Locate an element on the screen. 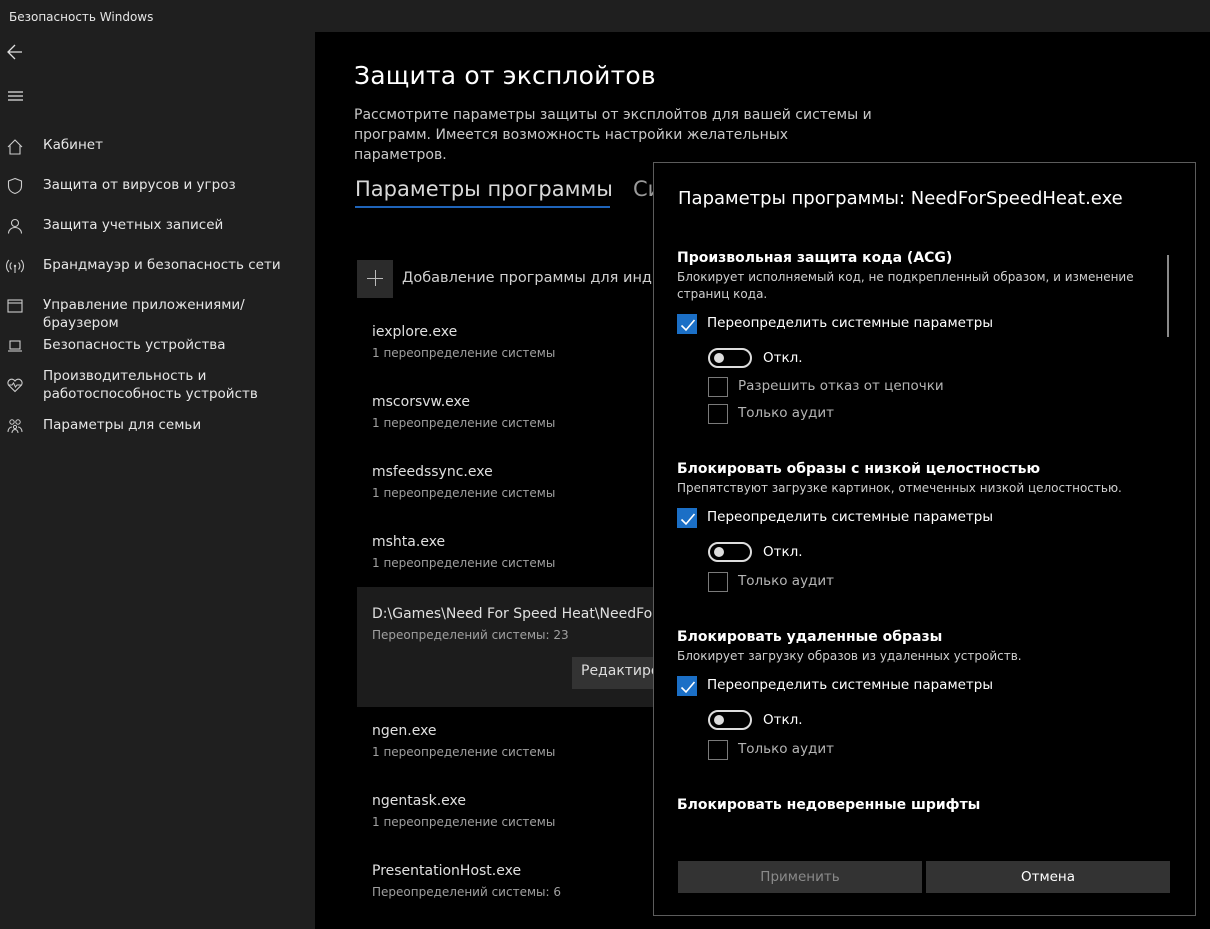 This screenshot has height=929, width=1210. sidebar-item-label: Безопасность устройства is located at coordinates (134, 345).